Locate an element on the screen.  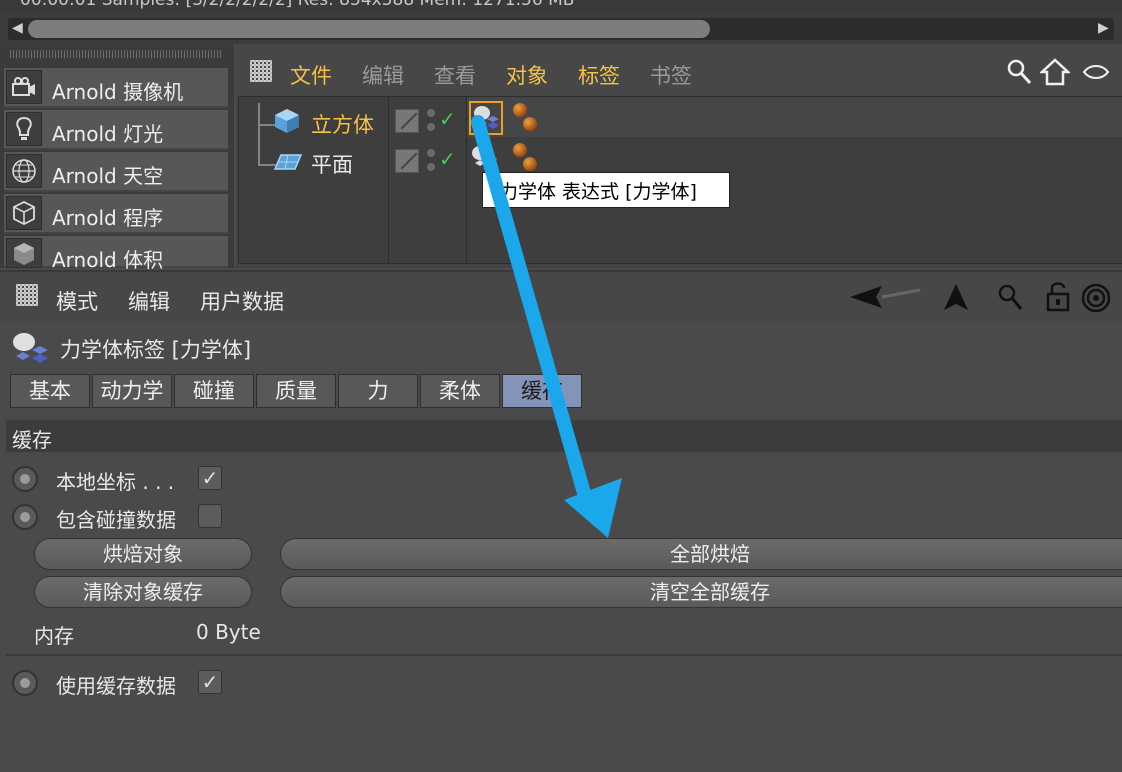
navigate-up-icon is located at coordinates (956, 297).